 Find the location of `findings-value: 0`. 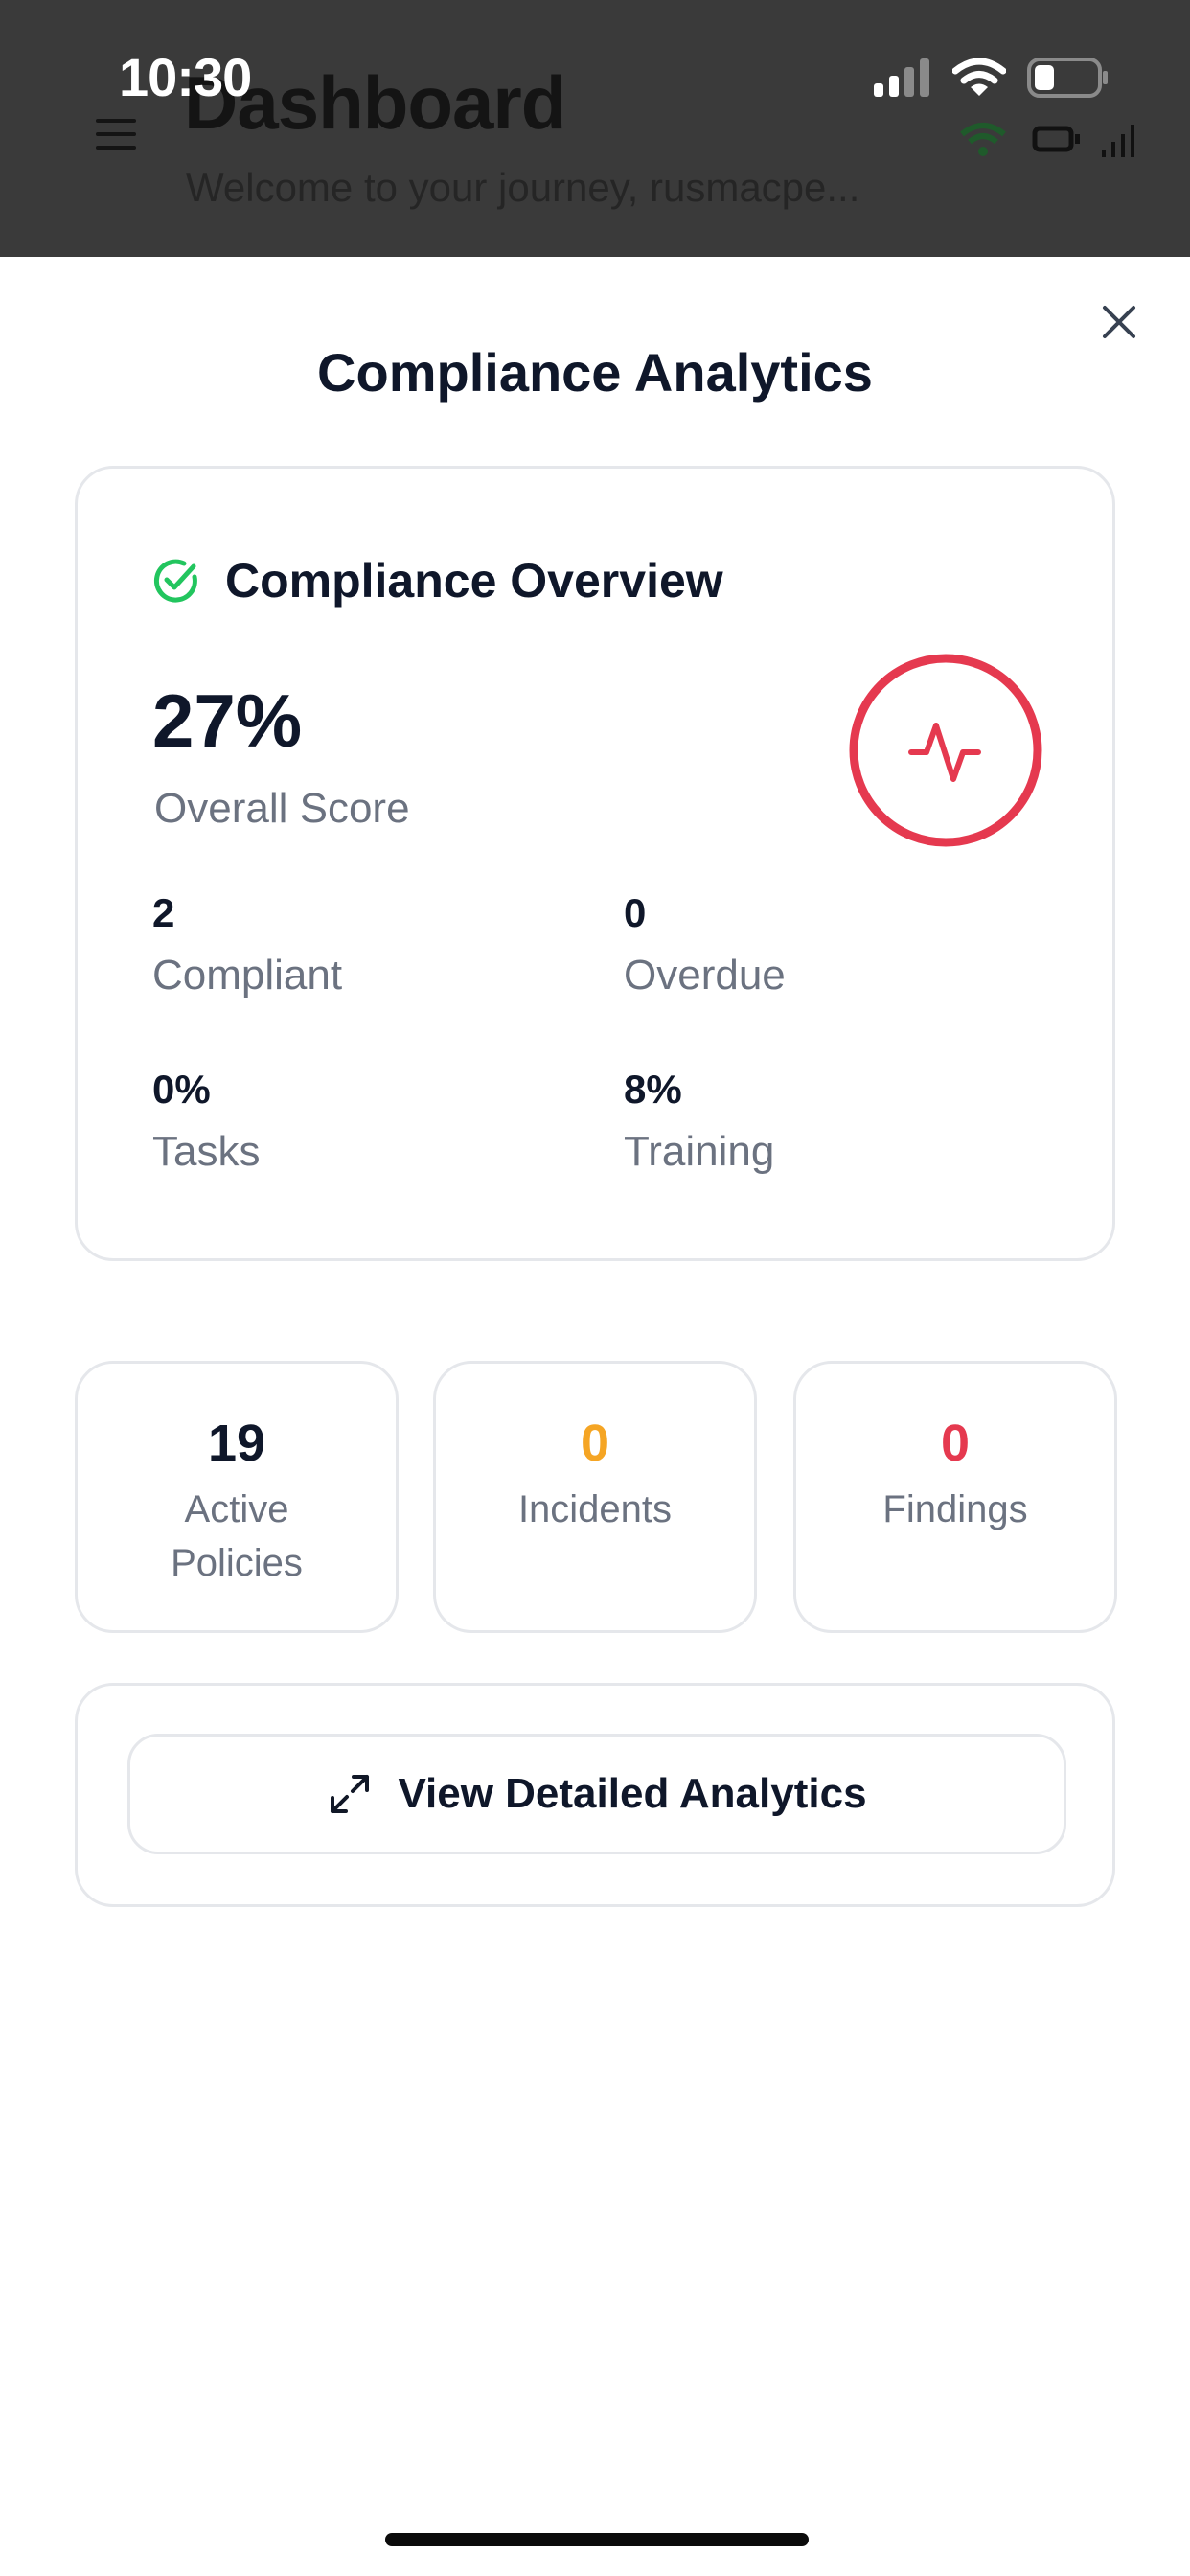

findings-value: 0 is located at coordinates (956, 1443).